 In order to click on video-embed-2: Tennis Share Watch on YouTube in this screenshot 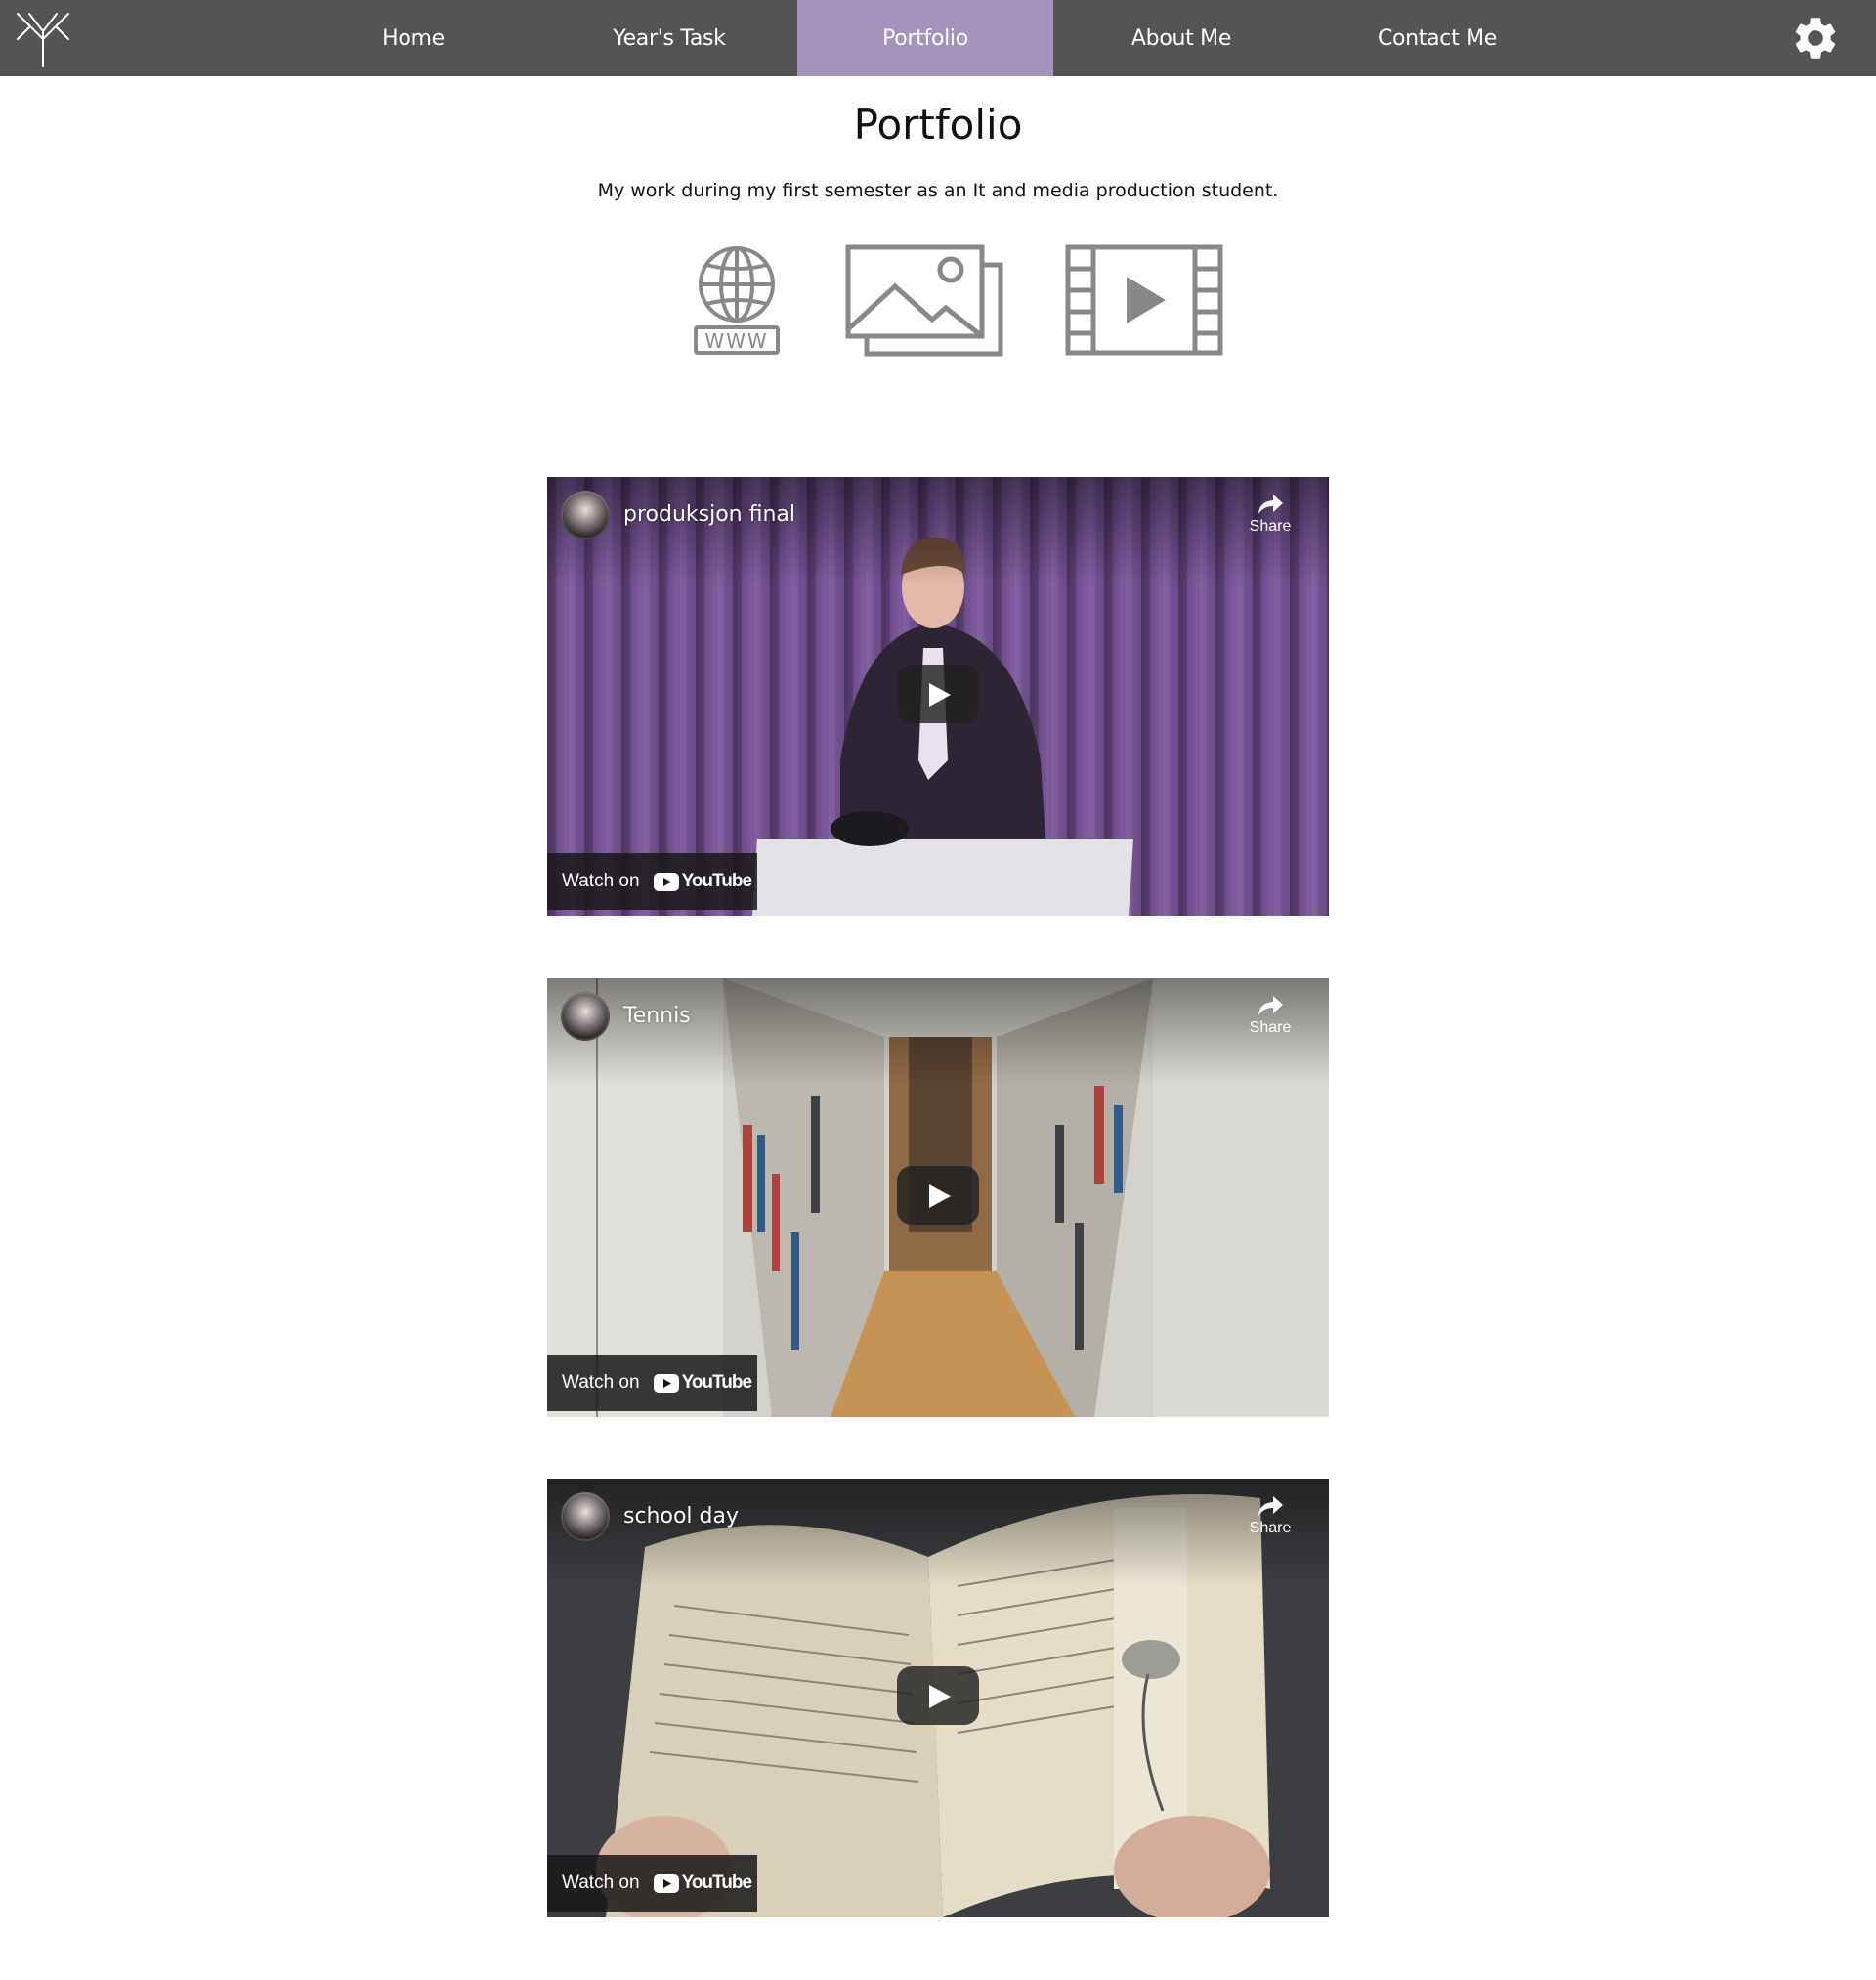, I will do `click(938, 1197)`.